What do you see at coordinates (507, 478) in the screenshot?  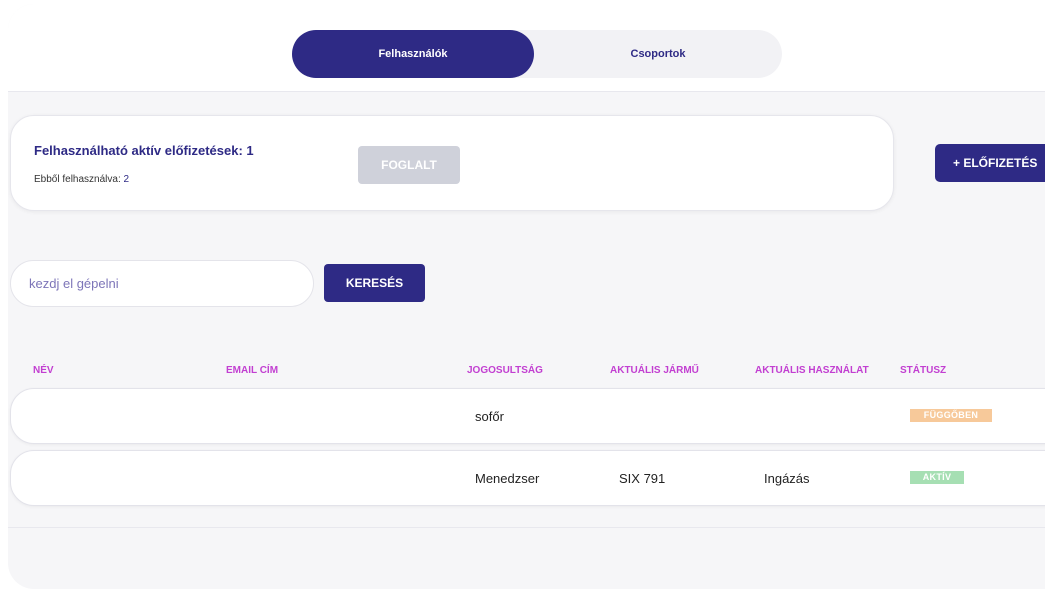 I see `cell-role: Menedzser` at bounding box center [507, 478].